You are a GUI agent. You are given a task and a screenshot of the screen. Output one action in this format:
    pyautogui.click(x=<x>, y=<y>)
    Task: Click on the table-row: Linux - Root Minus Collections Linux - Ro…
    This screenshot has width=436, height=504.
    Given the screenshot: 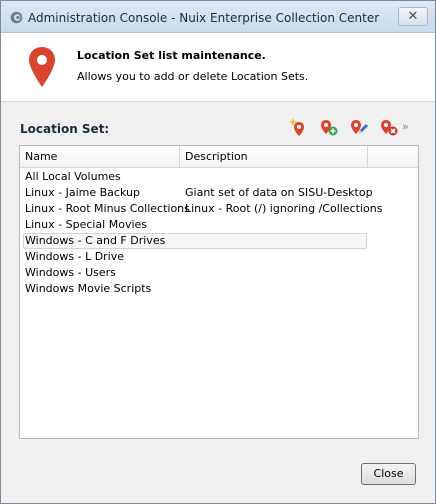 What is the action you would take?
    pyautogui.click(x=219, y=209)
    